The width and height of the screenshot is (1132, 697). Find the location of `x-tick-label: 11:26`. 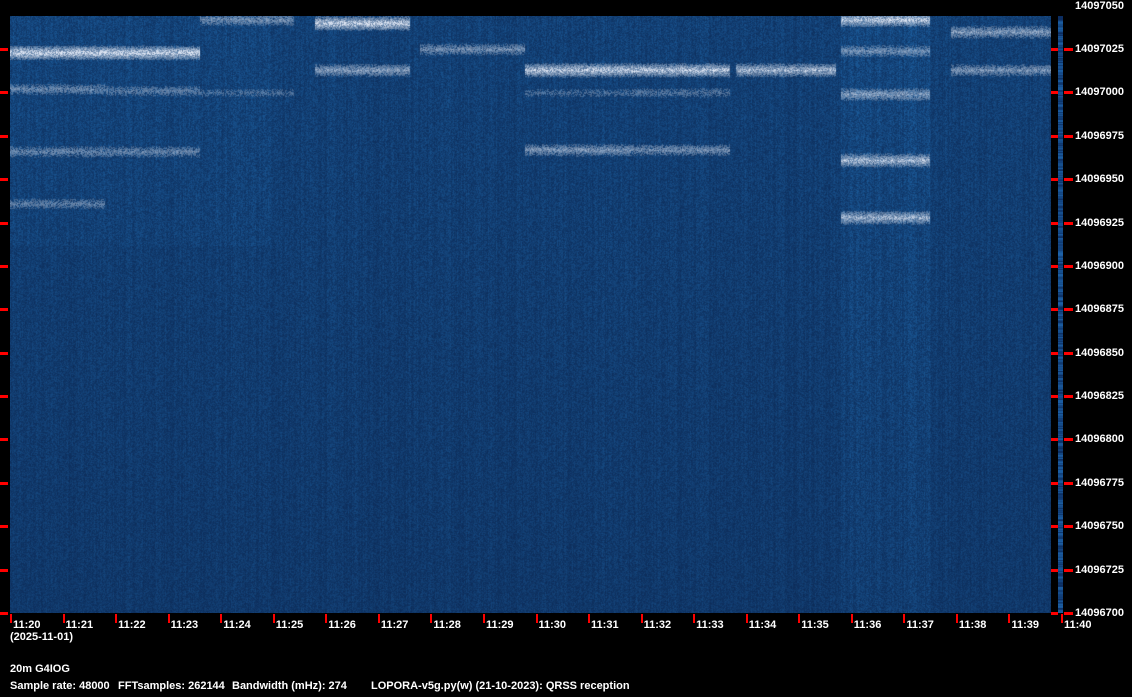

x-tick-label: 11:26 is located at coordinates (342, 625).